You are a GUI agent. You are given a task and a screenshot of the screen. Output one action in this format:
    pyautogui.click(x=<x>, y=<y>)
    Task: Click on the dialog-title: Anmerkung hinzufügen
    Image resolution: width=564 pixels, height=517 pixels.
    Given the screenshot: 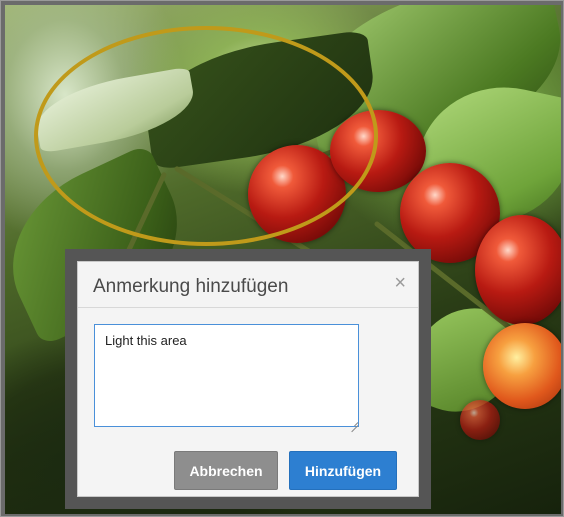 What is the action you would take?
    pyautogui.click(x=191, y=286)
    